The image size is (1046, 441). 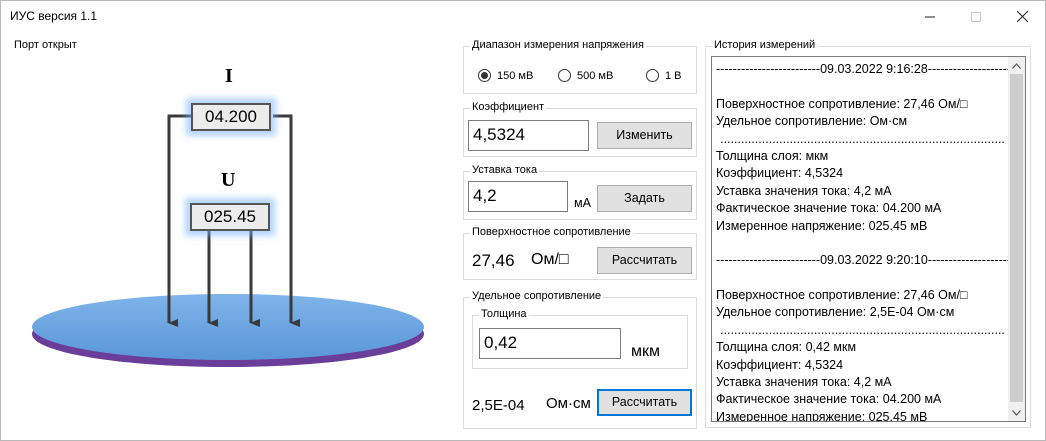 I want to click on close-icon, so click(x=1022, y=16).